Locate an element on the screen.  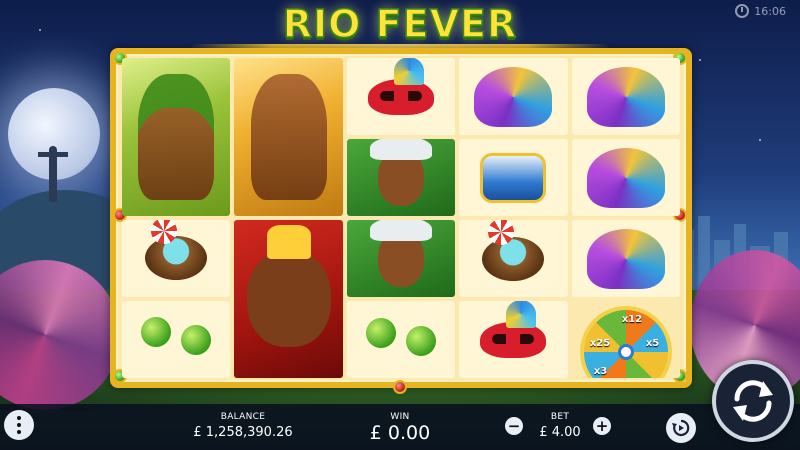
bet-label: BET is located at coordinates (560, 417).